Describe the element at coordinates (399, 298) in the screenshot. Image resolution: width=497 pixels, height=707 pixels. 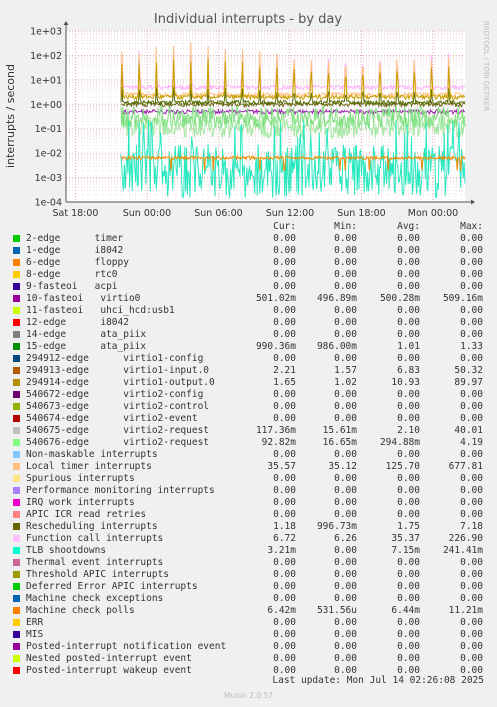
I see `legend-avg-value: 500.28m` at that location.